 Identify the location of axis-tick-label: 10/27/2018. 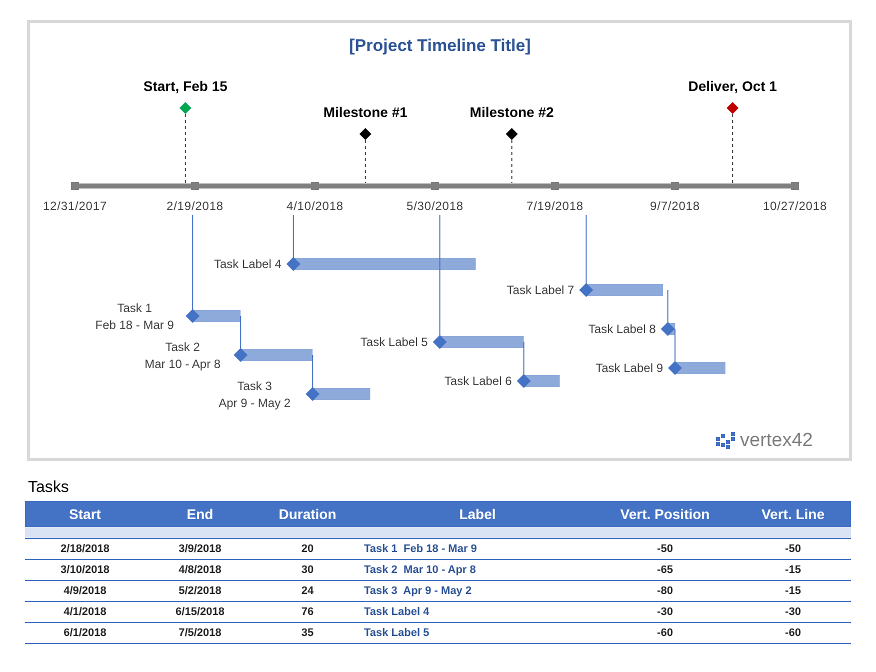
(795, 206).